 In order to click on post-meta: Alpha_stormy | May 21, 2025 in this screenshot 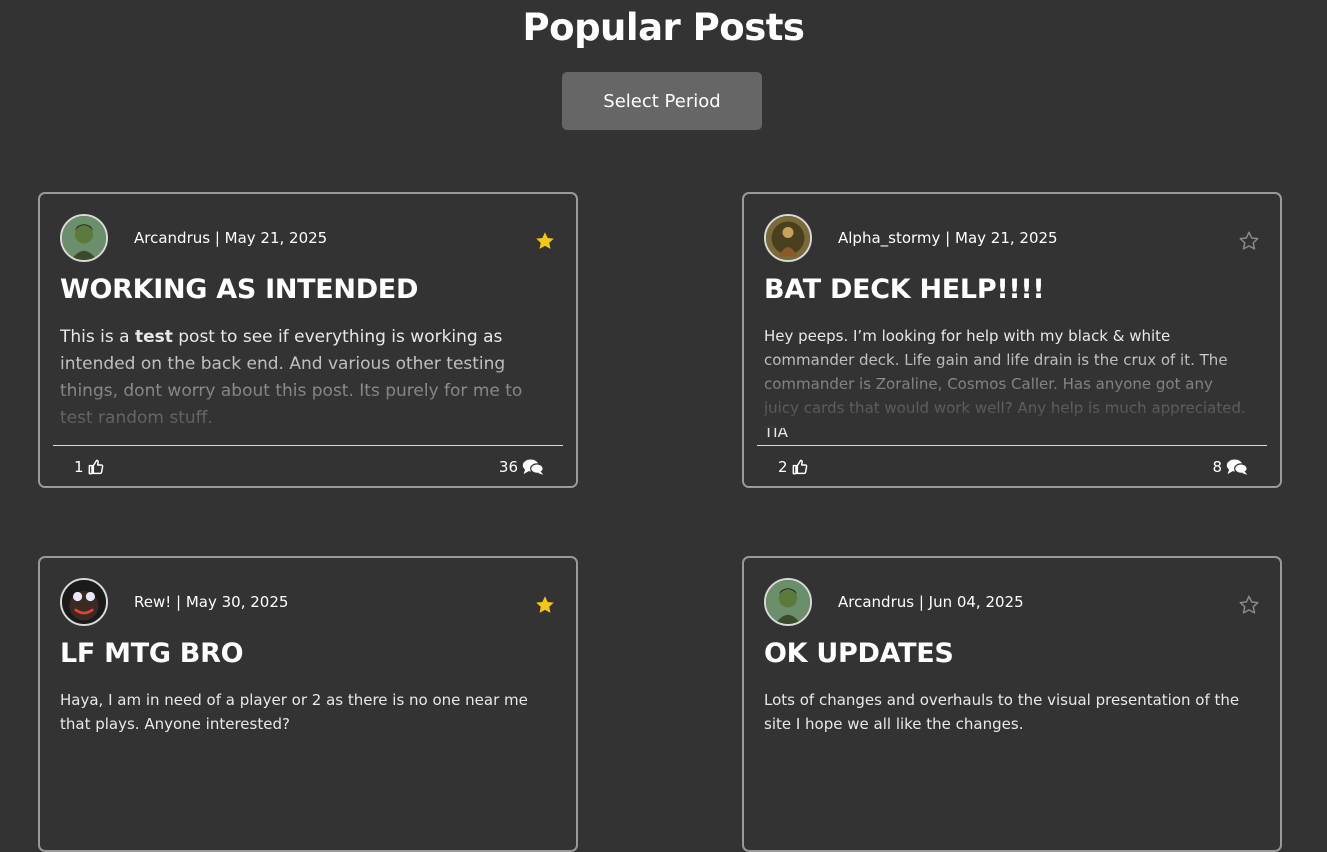, I will do `click(948, 238)`.